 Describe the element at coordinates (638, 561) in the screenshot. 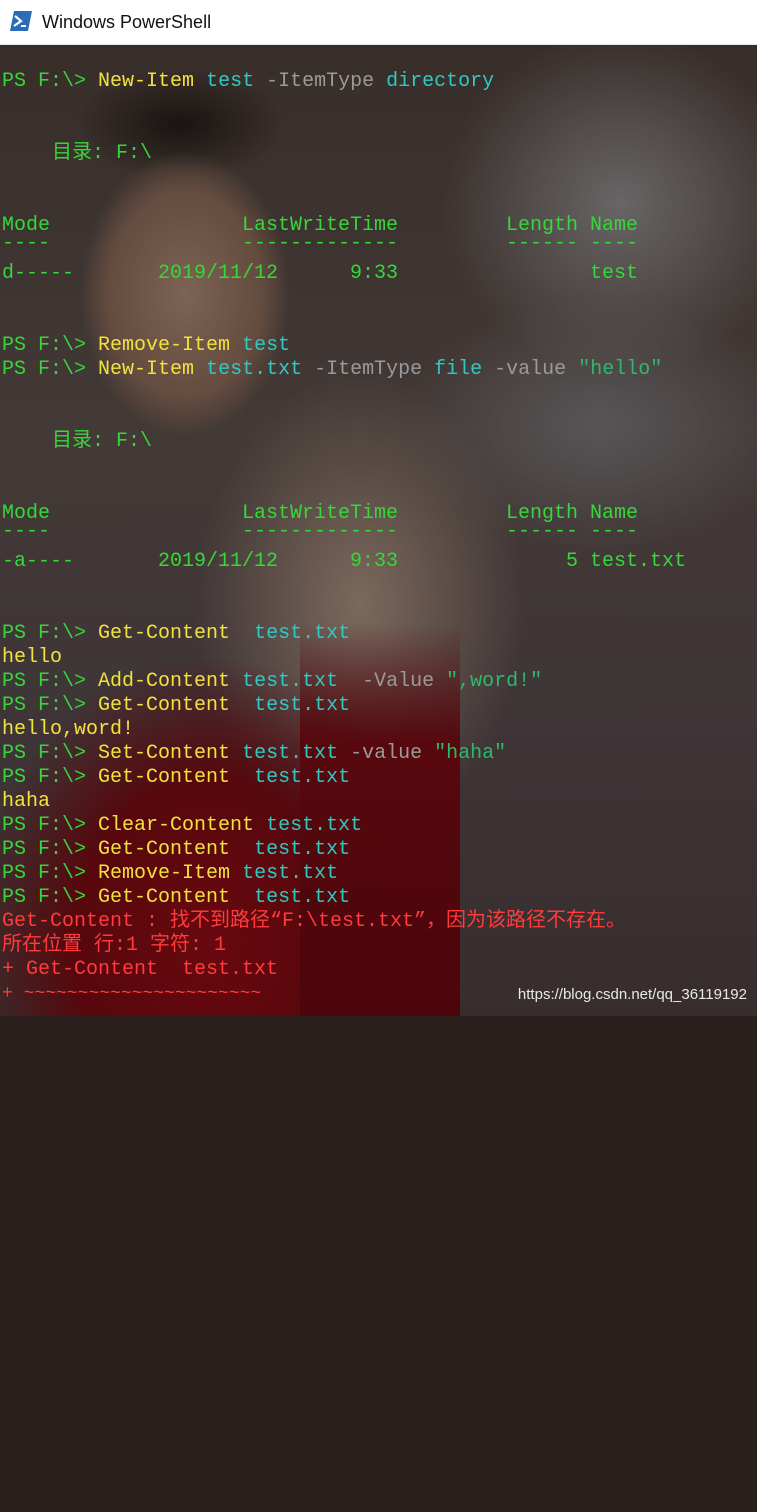

I see `table-cell-name: test.txt` at that location.